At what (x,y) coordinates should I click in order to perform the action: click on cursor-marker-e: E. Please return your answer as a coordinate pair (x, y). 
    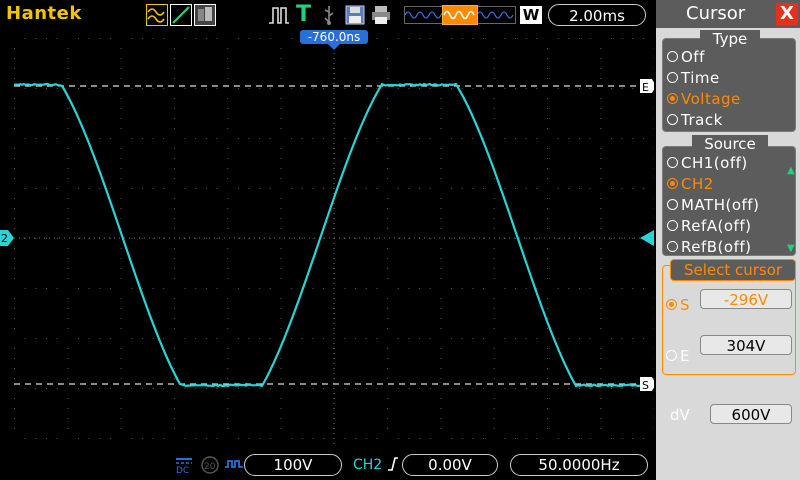
    Looking at the image, I should click on (647, 86).